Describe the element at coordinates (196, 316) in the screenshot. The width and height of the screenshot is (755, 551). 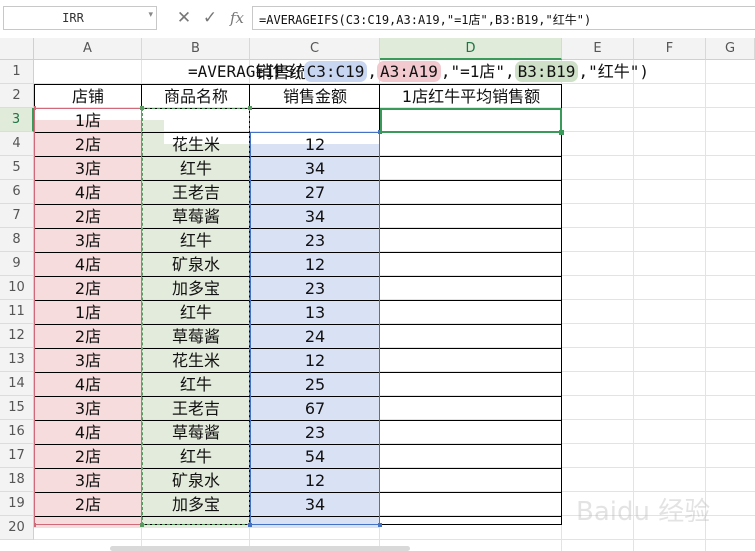
I see `range-outline-b` at that location.